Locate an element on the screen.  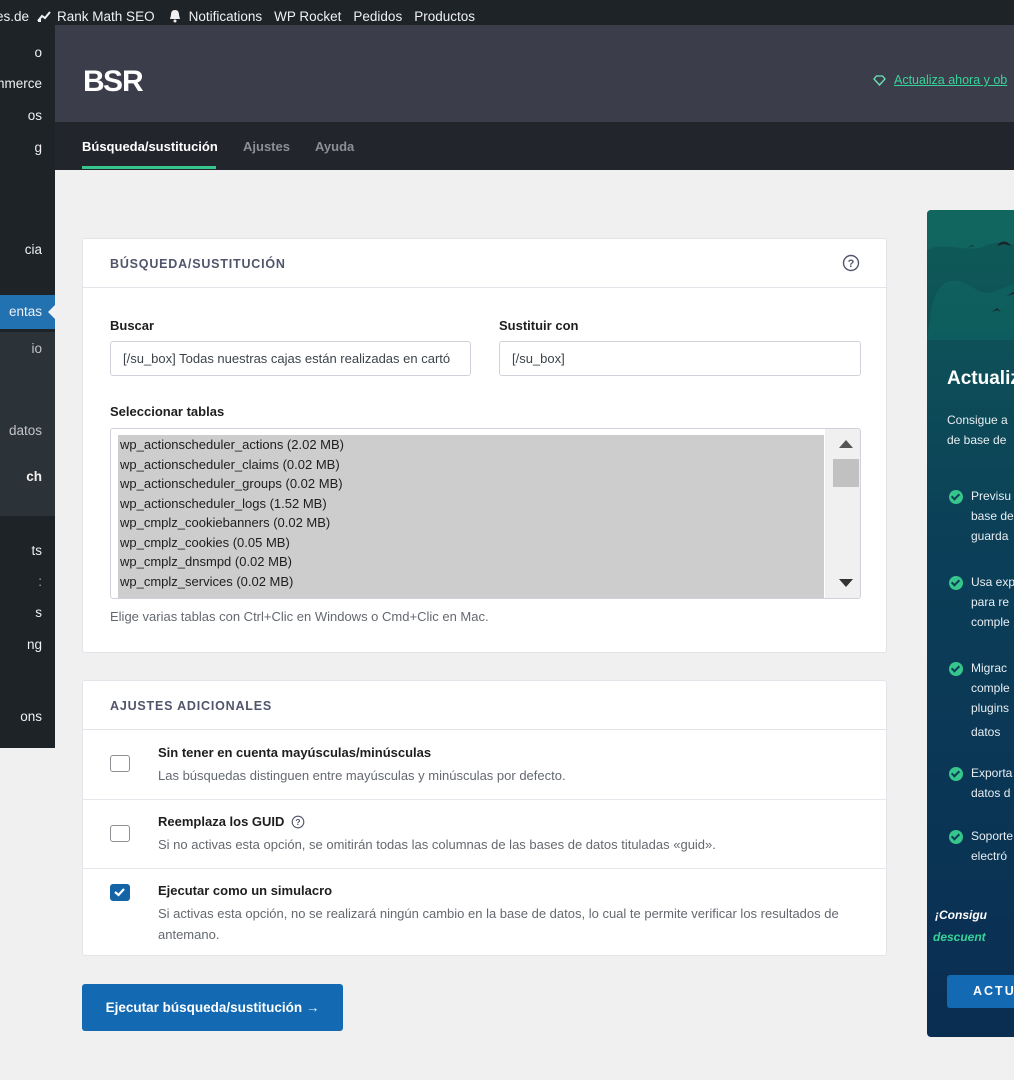
scroll-thumb is located at coordinates (846, 473).